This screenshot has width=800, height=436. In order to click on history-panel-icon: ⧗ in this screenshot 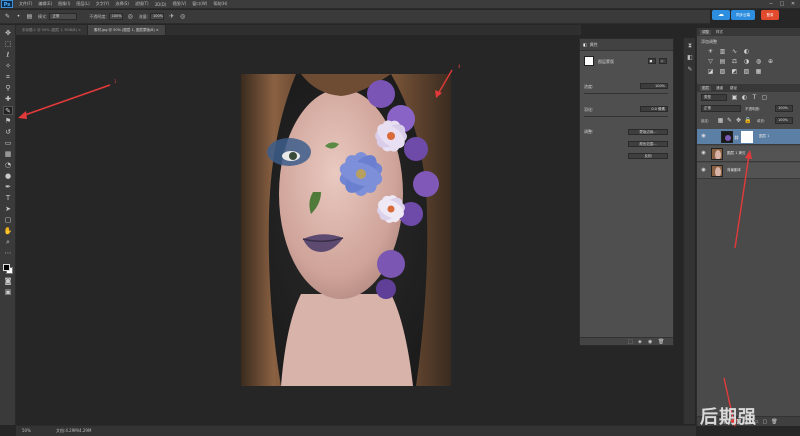, I will do `click(690, 46)`.